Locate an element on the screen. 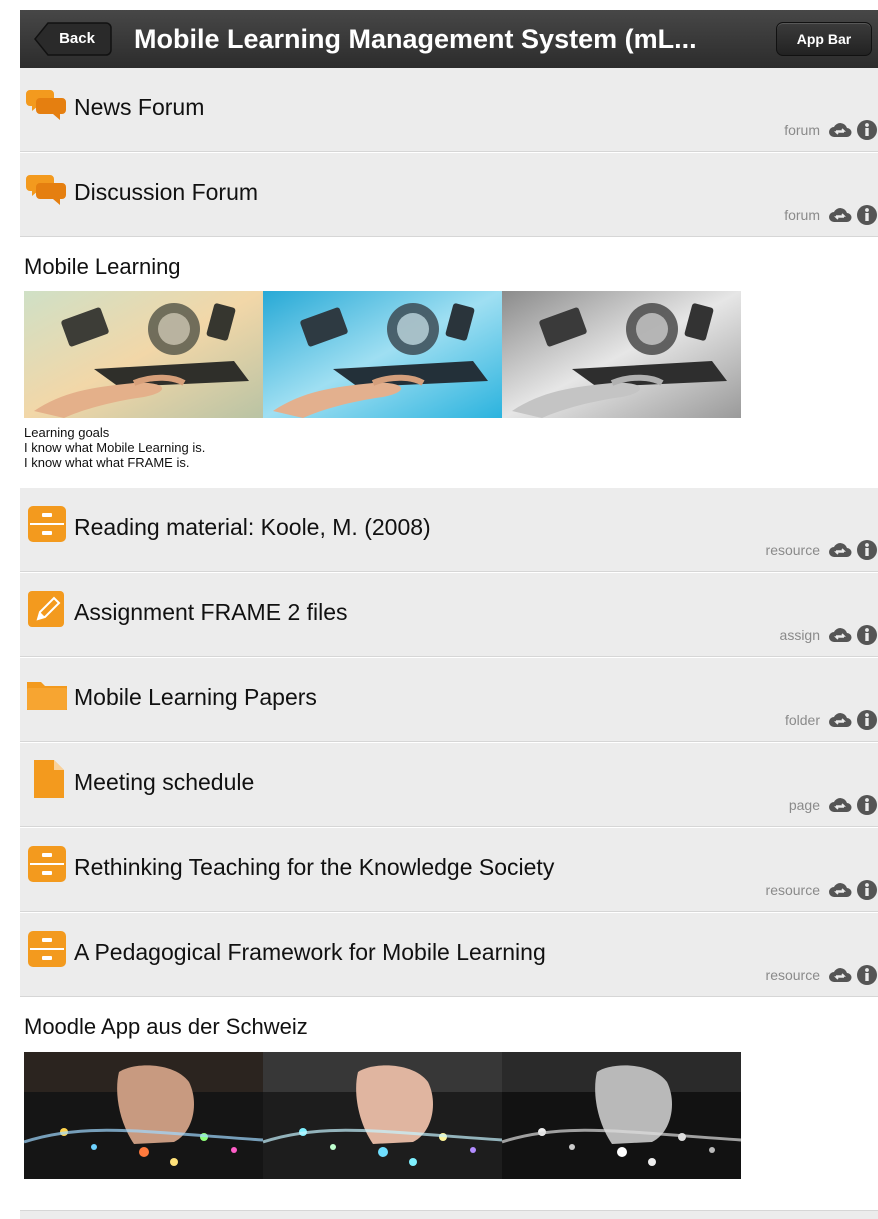 The image size is (878, 1219). banner-panel-warm is located at coordinates (143, 354).